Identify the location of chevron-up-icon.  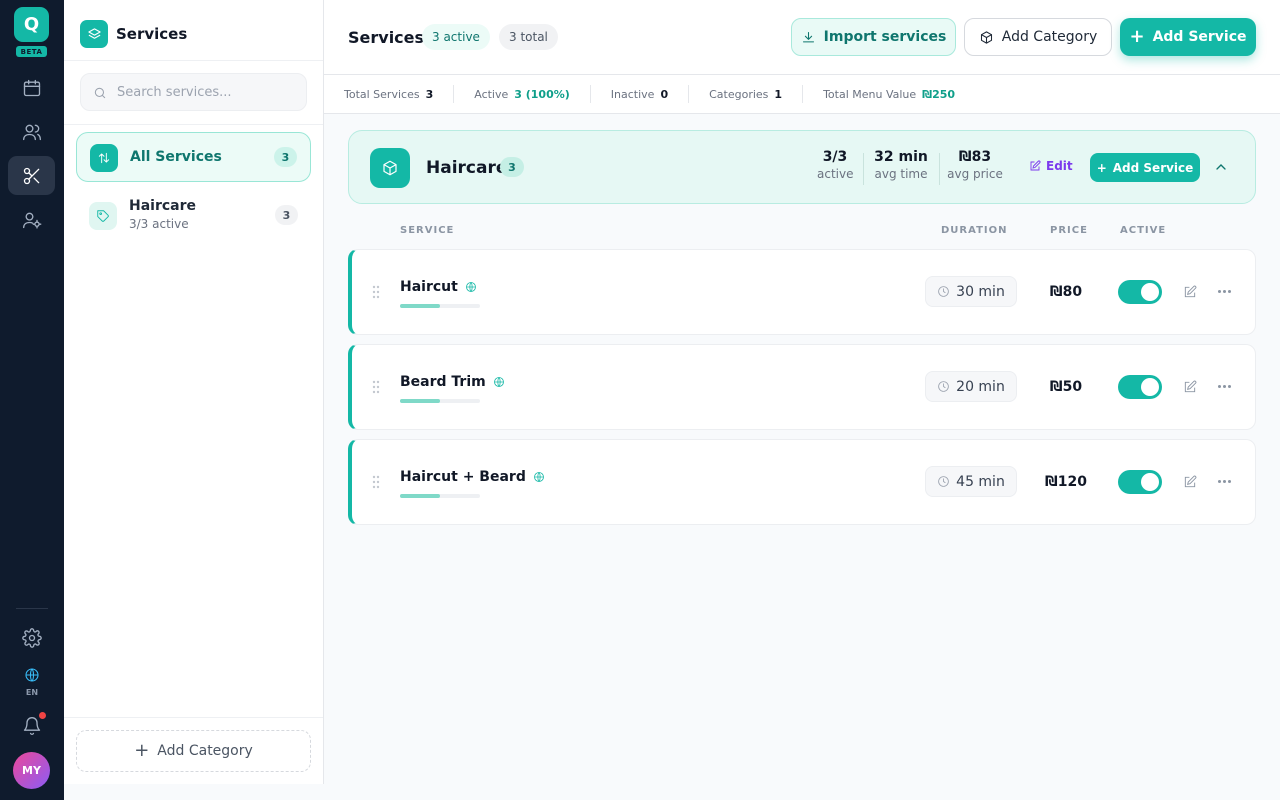
(1221, 167).